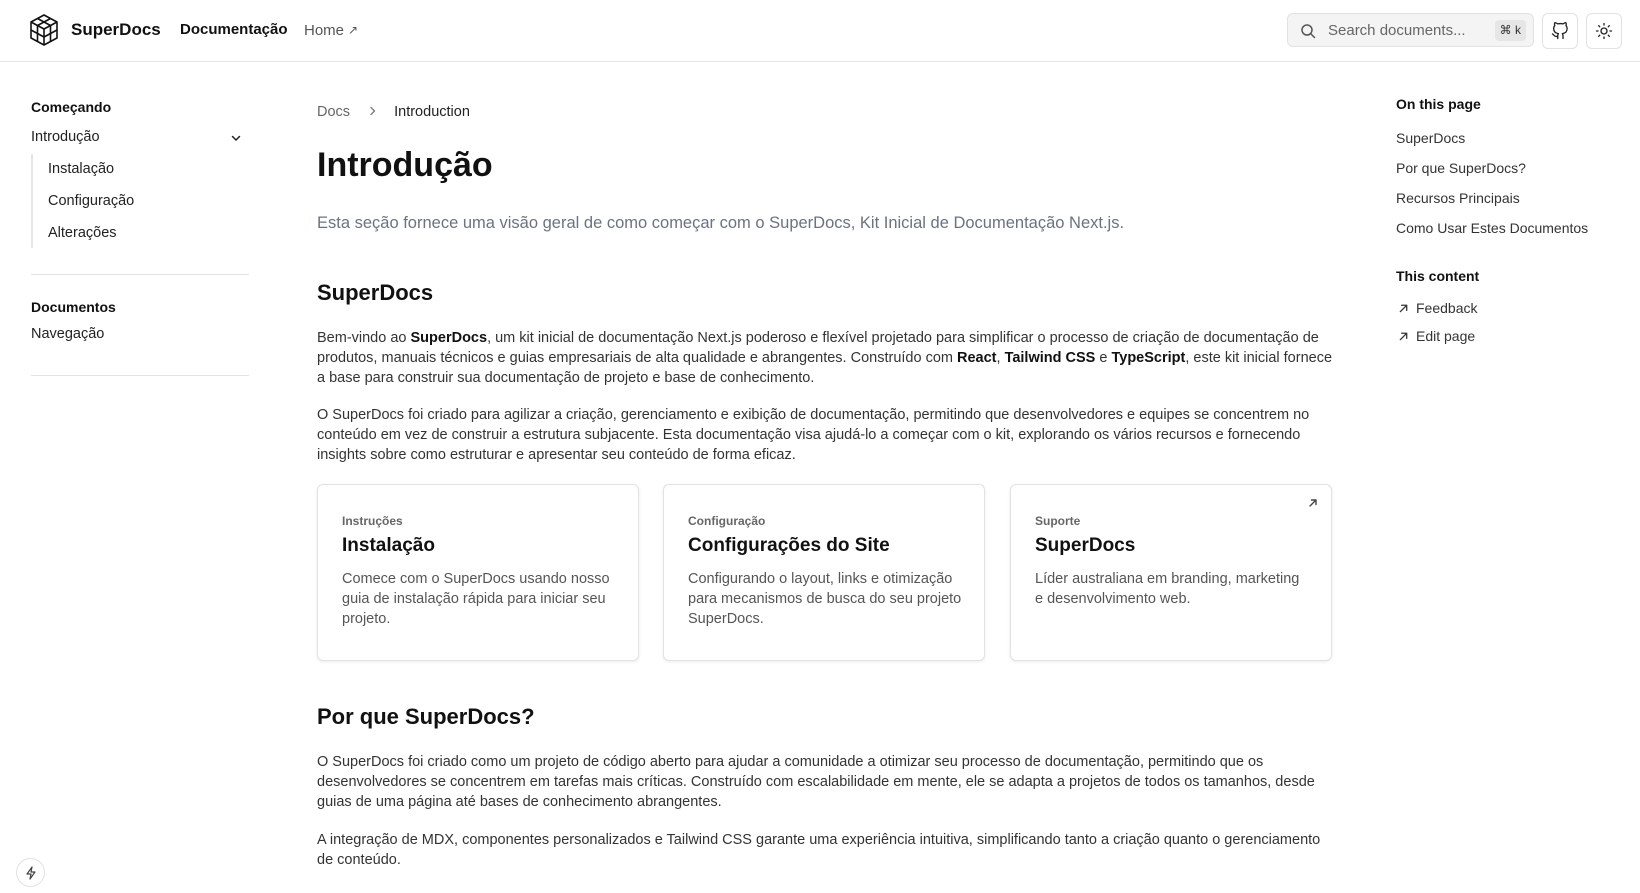 This screenshot has width=1640, height=893. I want to click on text-bold: React, so click(977, 358).